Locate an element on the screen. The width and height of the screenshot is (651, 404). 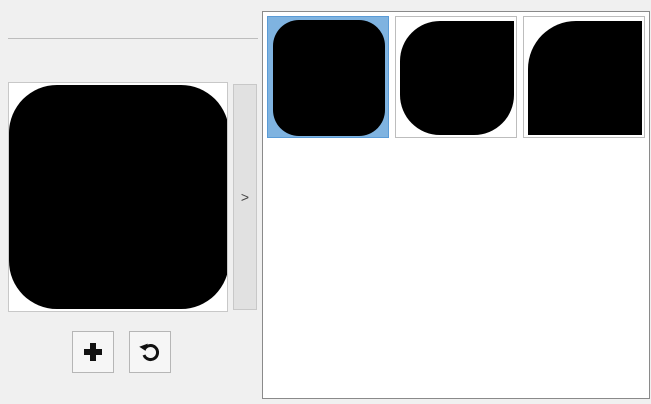
expand-button-label: > is located at coordinates (245, 197).